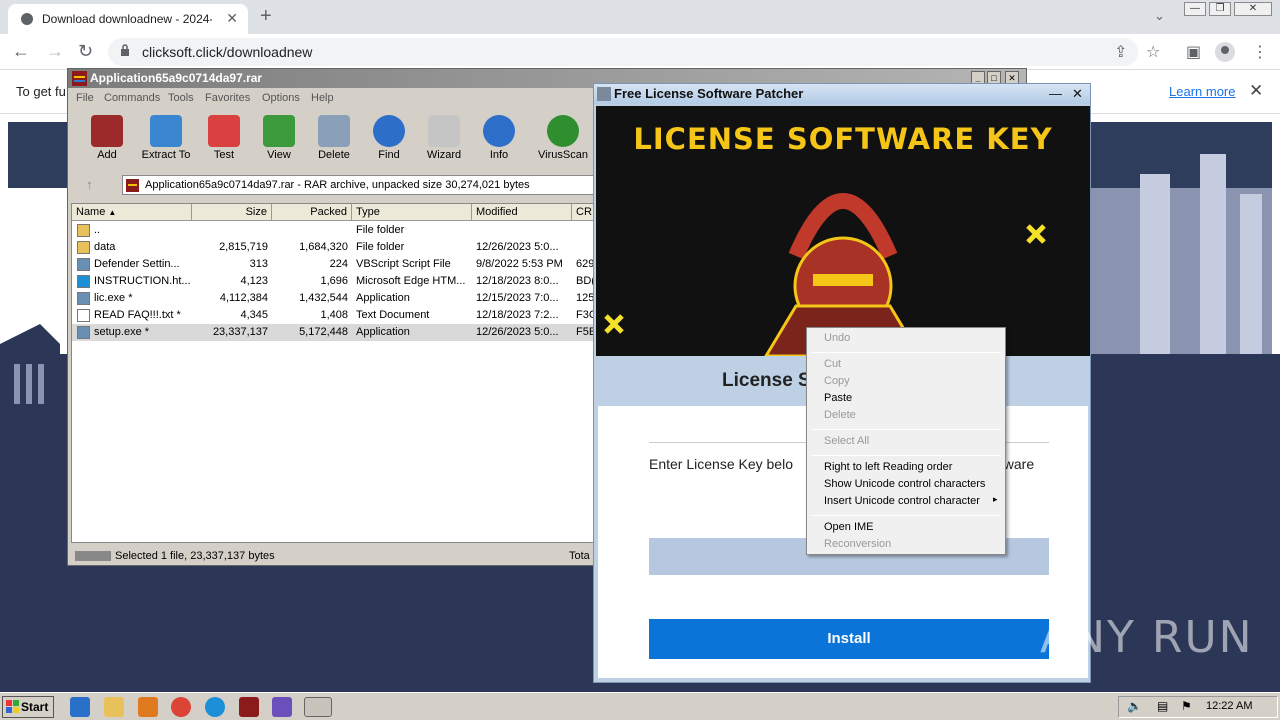 The height and width of the screenshot is (720, 1280). What do you see at coordinates (906, 429) in the screenshot?
I see `menu-separator` at bounding box center [906, 429].